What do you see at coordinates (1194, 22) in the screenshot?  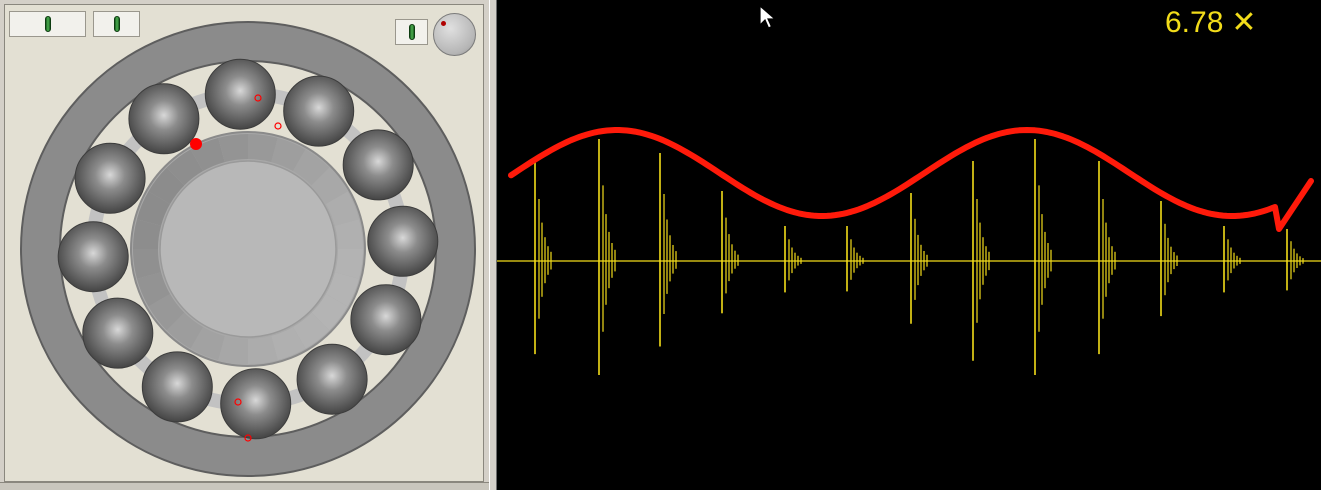 I see `speed-value: 6.78` at bounding box center [1194, 22].